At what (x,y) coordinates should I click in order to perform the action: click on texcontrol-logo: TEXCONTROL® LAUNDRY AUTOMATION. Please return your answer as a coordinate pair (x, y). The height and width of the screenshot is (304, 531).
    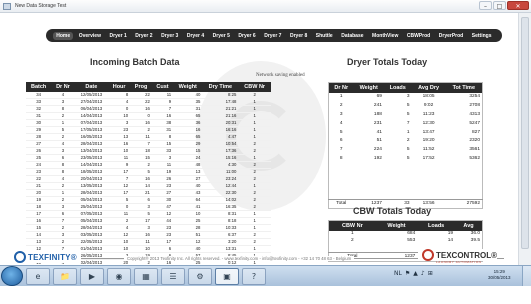
    Looking at the image, I should click on (458, 256).